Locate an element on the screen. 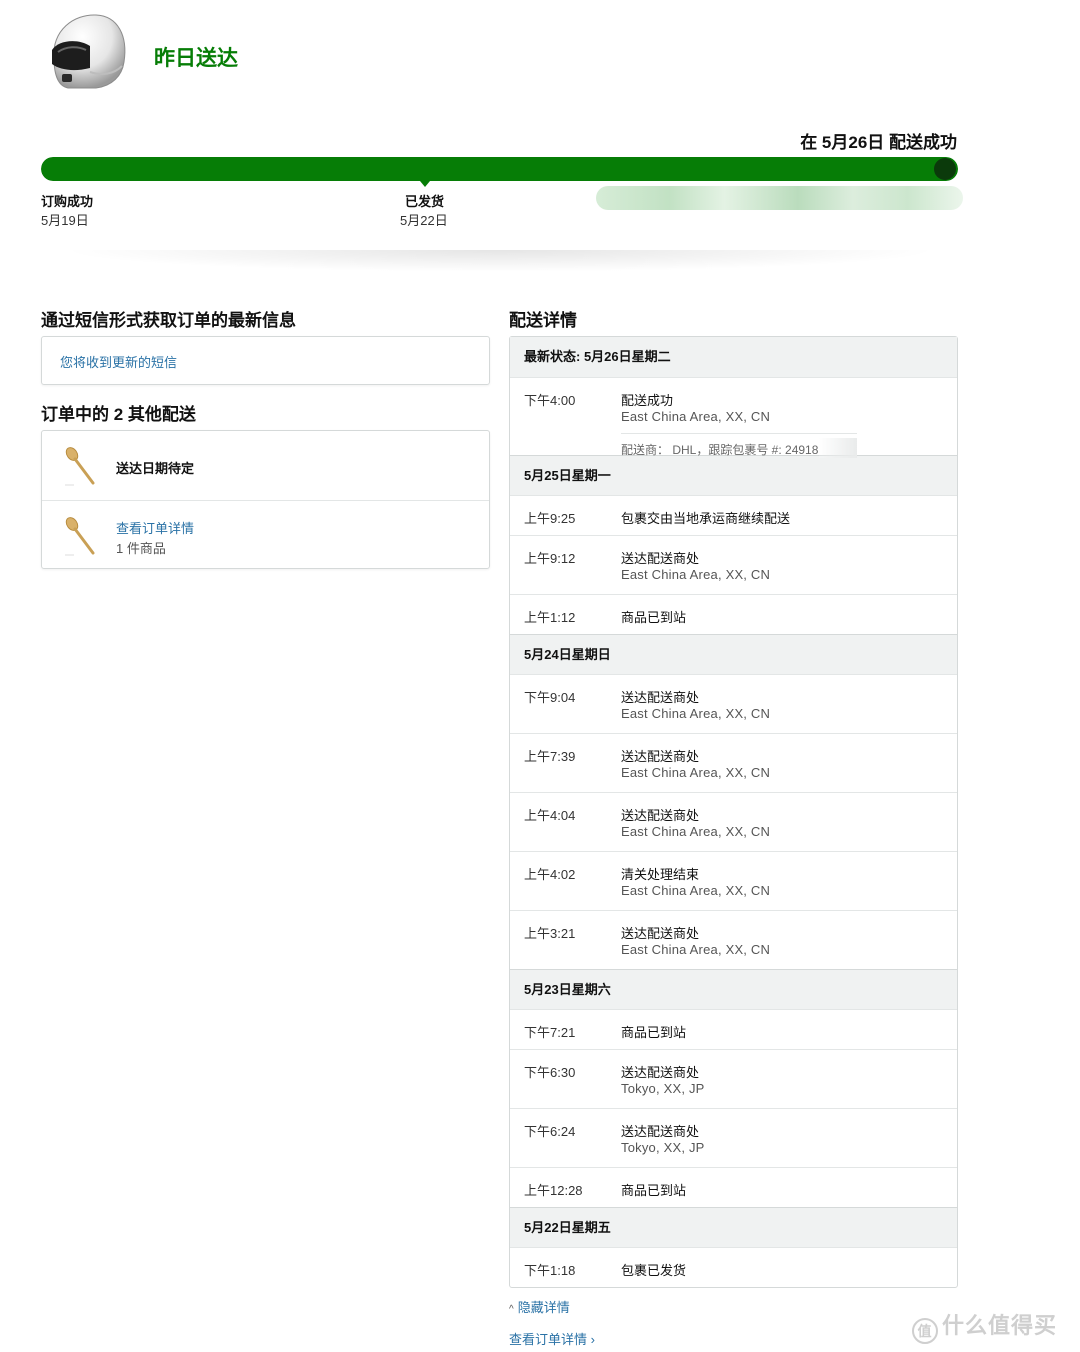 Image resolution: width=1080 pixels, height=1352 pixels. tracking-event: 上午4:04 送达配送商处 East China Area, XX, CN is located at coordinates (733, 821).